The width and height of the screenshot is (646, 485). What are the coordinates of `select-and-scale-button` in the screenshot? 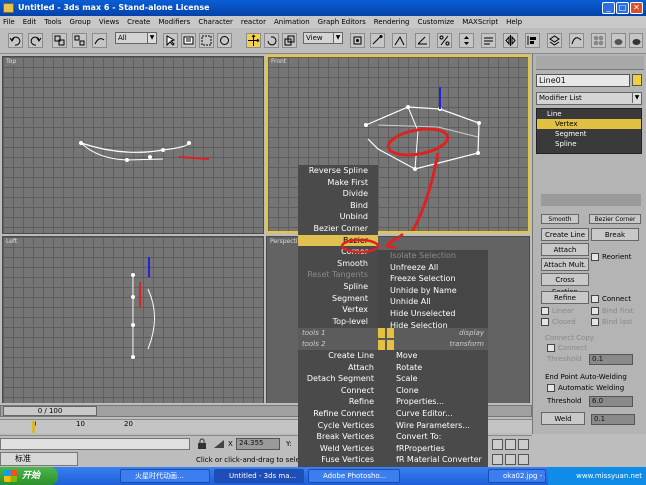 It's located at (289, 40).